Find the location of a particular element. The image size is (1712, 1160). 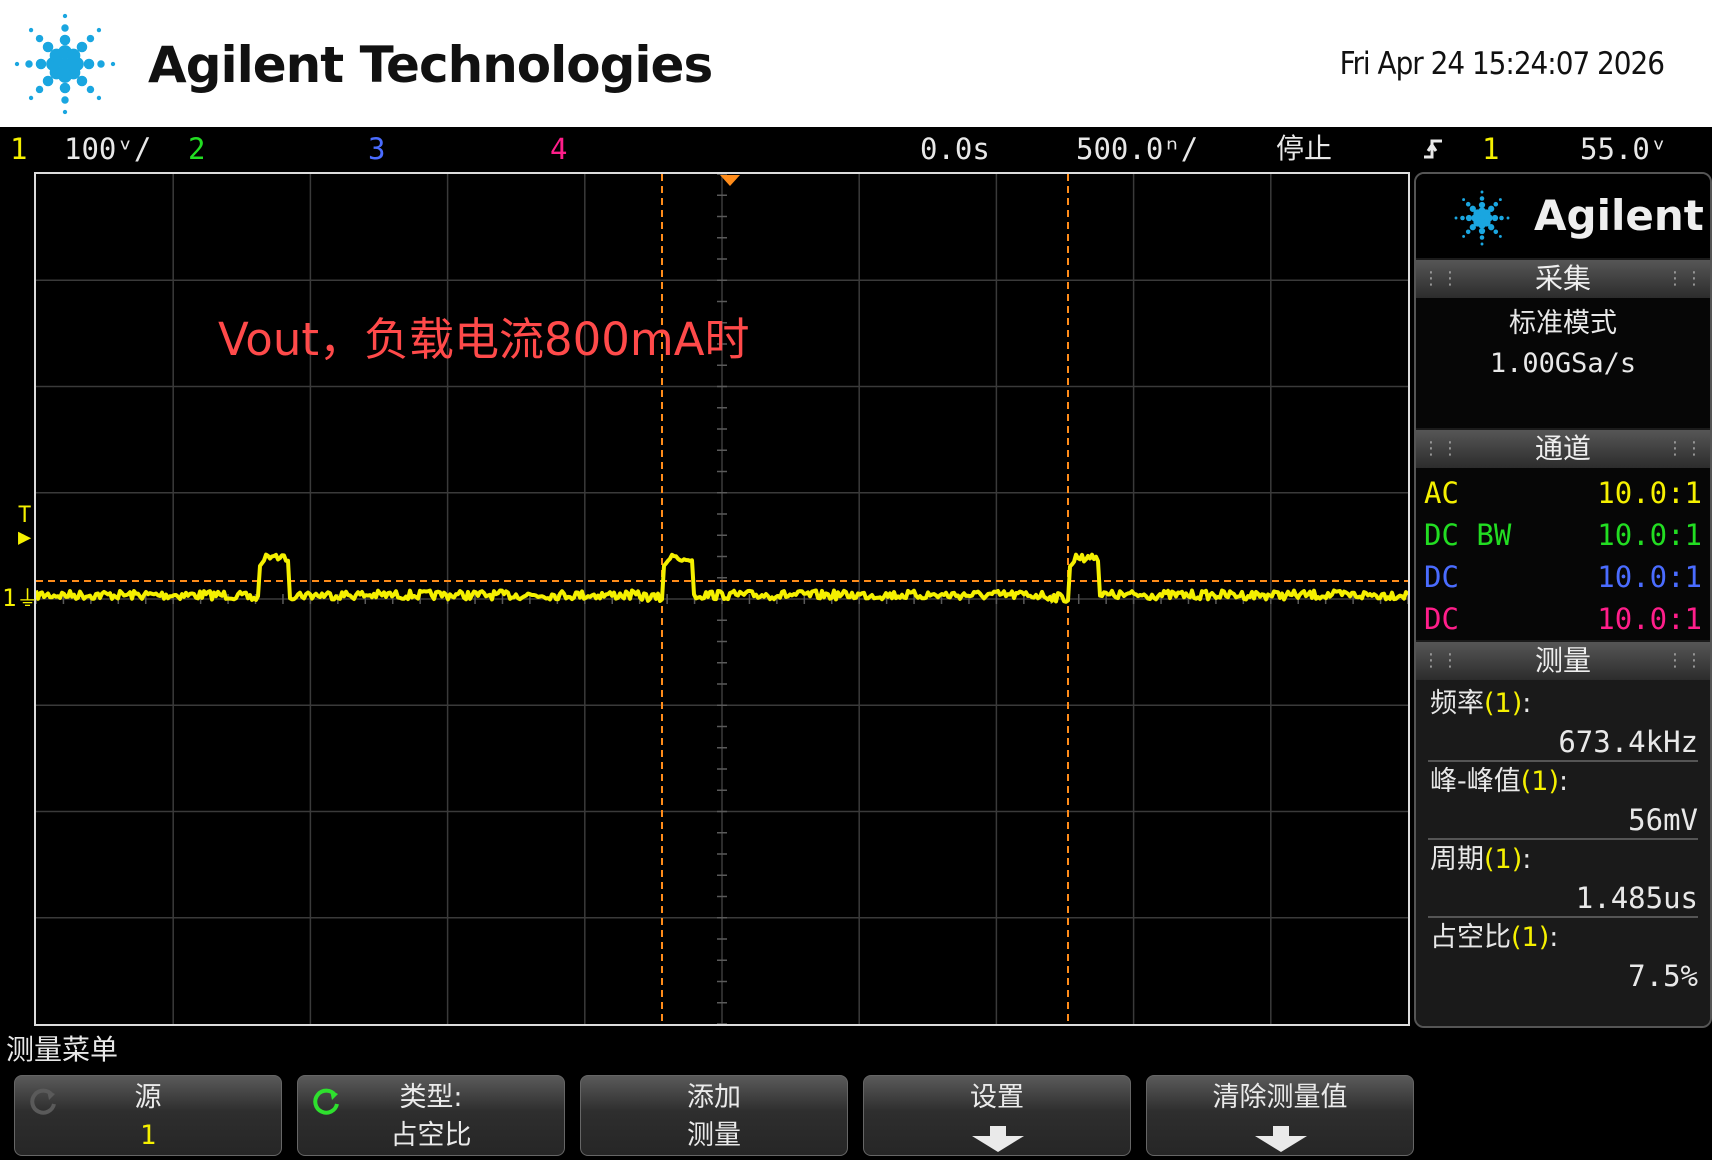

measure-section-header: ⋮⋮ 测量 ⋮⋮ is located at coordinates (1563, 661).